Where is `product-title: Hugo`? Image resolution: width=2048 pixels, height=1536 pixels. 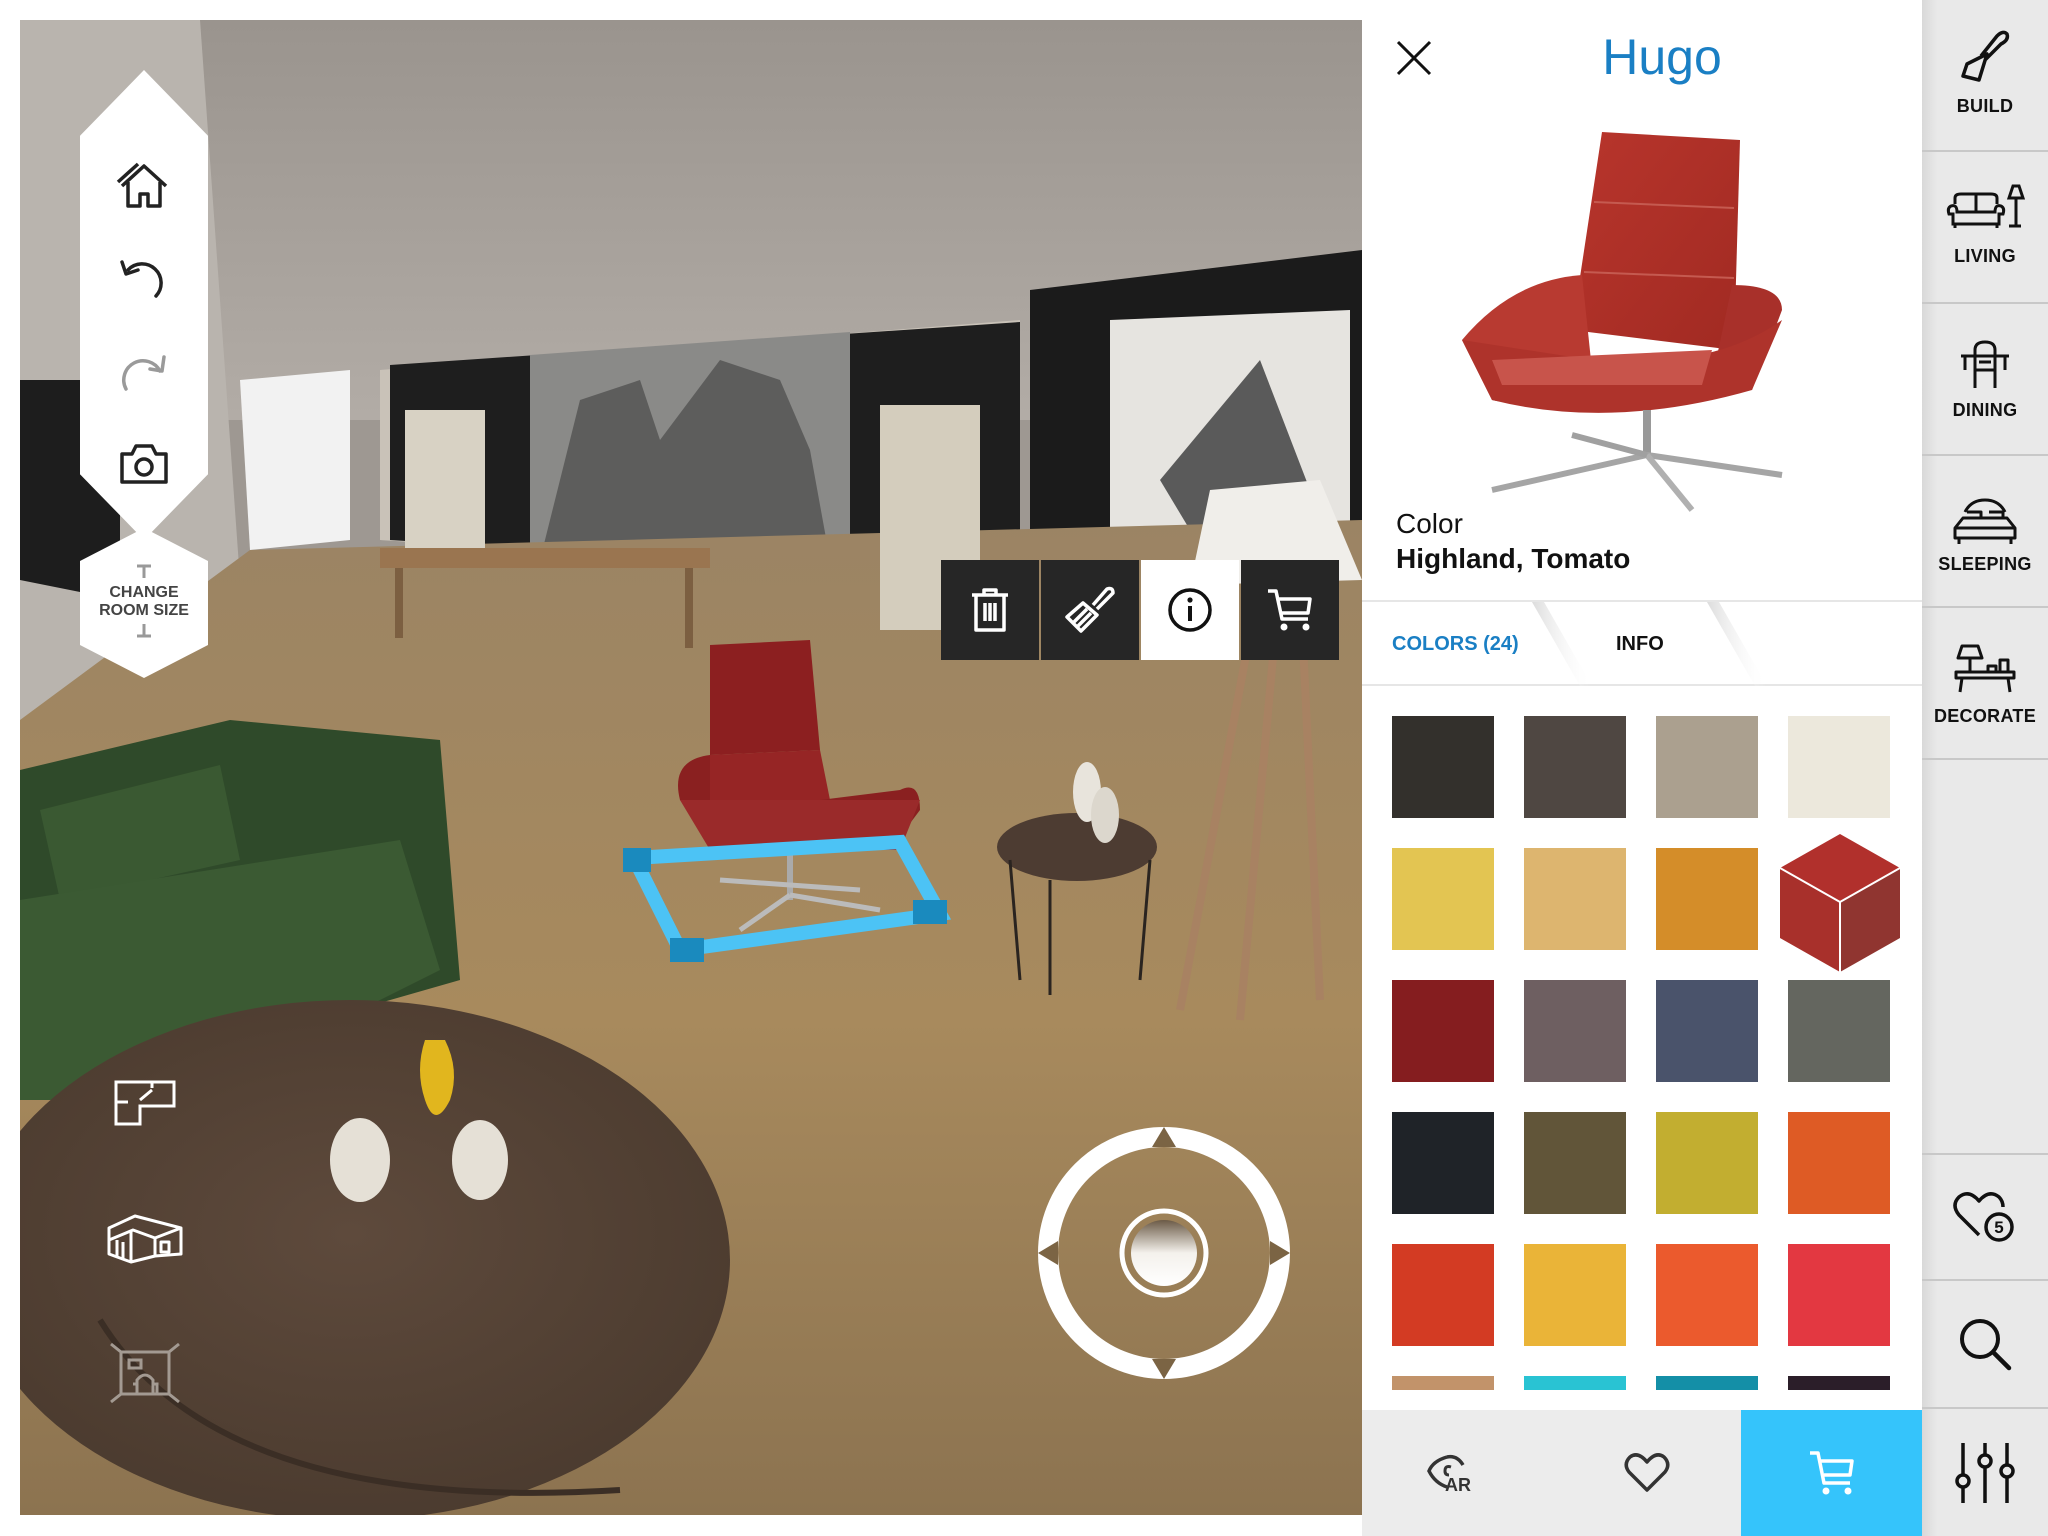
product-title: Hugo is located at coordinates (1662, 57).